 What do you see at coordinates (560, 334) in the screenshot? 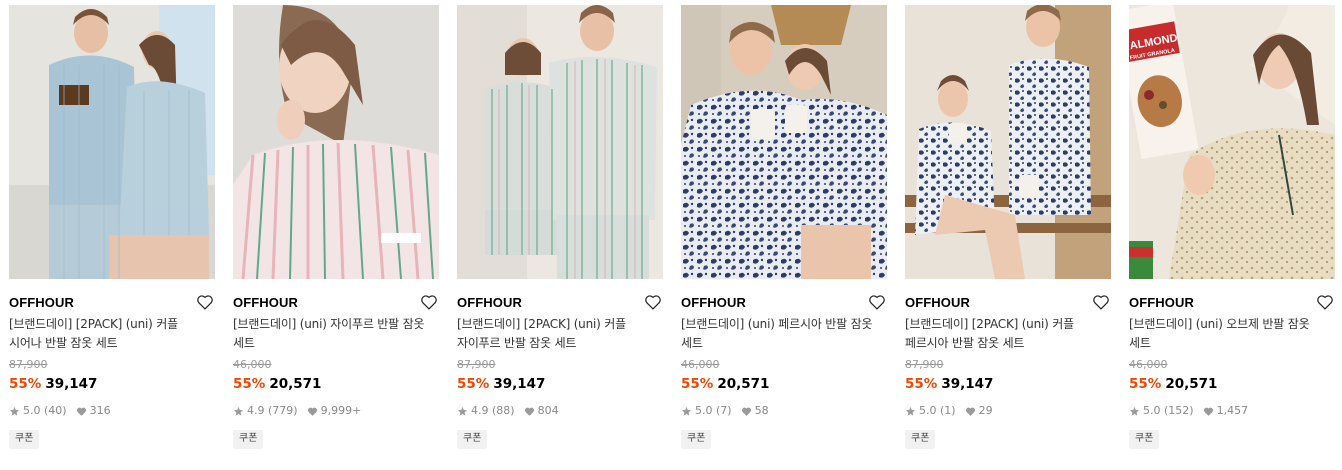
I see `product-name: [브랜드데이] [2PACK] (uni) 커플 자이푸르 반팔 잠옷 세트` at bounding box center [560, 334].